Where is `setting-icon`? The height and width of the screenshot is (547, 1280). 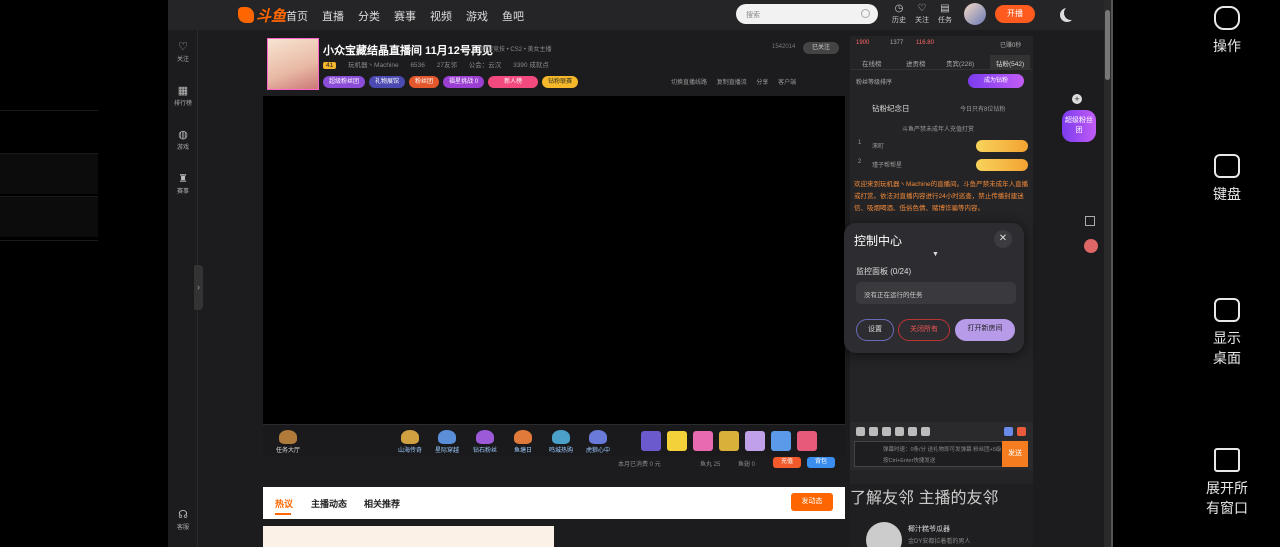
setting-icon is located at coordinates (1008, 431).